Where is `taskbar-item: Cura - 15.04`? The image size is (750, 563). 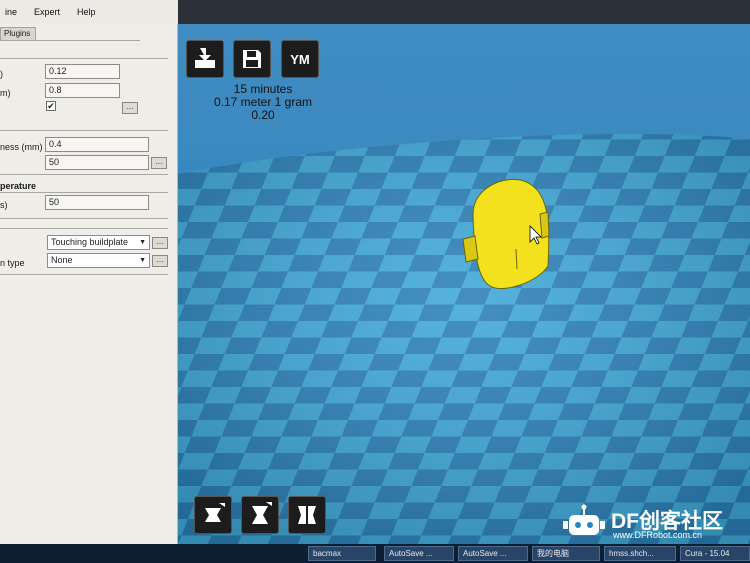 taskbar-item: Cura - 15.04 is located at coordinates (715, 553).